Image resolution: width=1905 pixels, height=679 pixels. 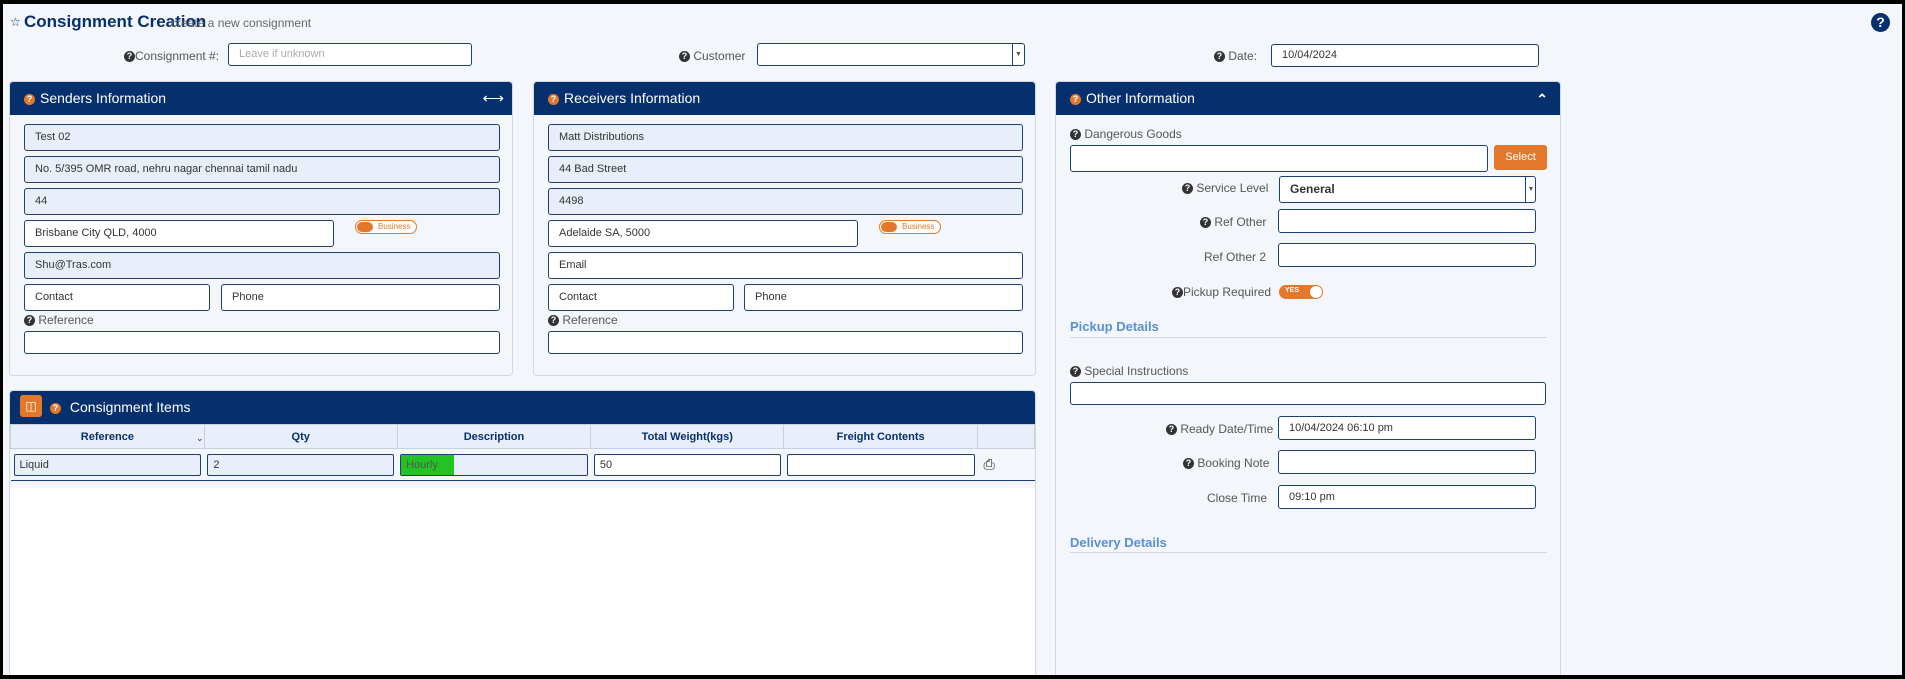 I want to click on item-reference-input: Liquid, so click(x=107, y=464).